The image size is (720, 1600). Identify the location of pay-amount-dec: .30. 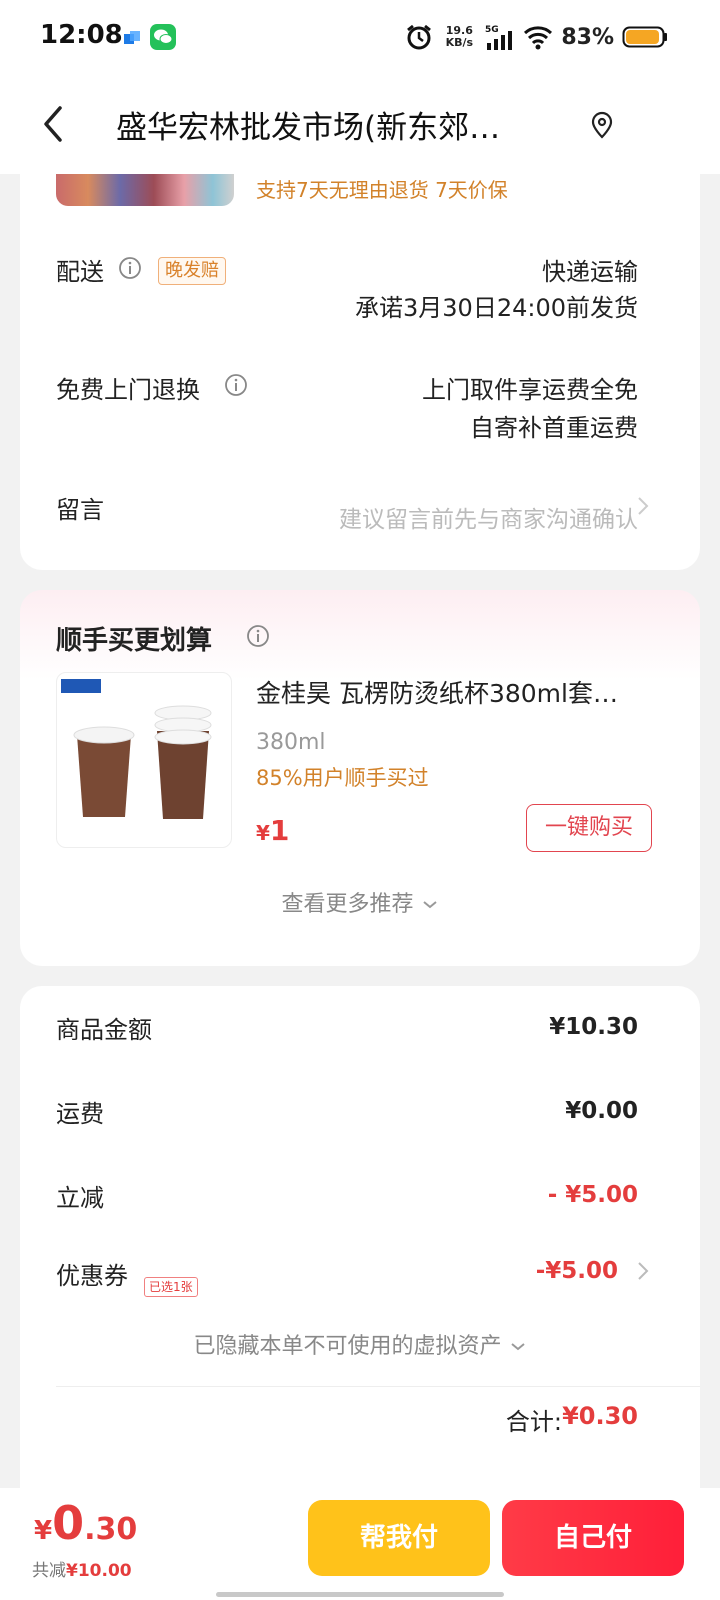
(111, 1529).